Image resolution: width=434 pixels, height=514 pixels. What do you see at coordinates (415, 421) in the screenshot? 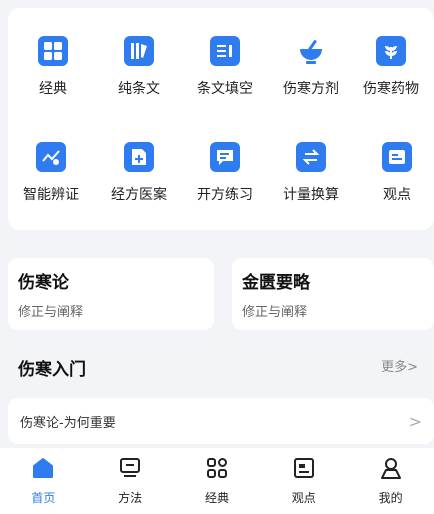
I see `chevron-right-icon: >` at bounding box center [415, 421].